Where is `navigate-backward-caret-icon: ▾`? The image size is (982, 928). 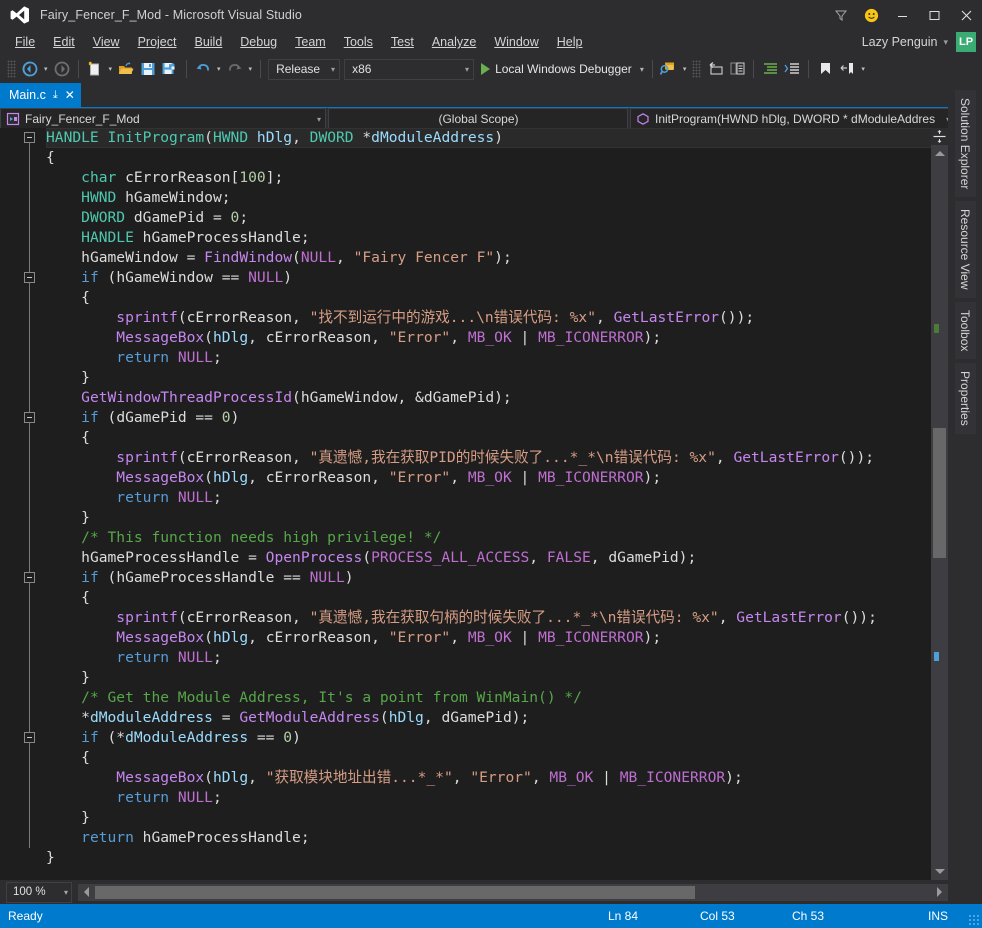 navigate-backward-caret-icon: ▾ is located at coordinates (46, 69).